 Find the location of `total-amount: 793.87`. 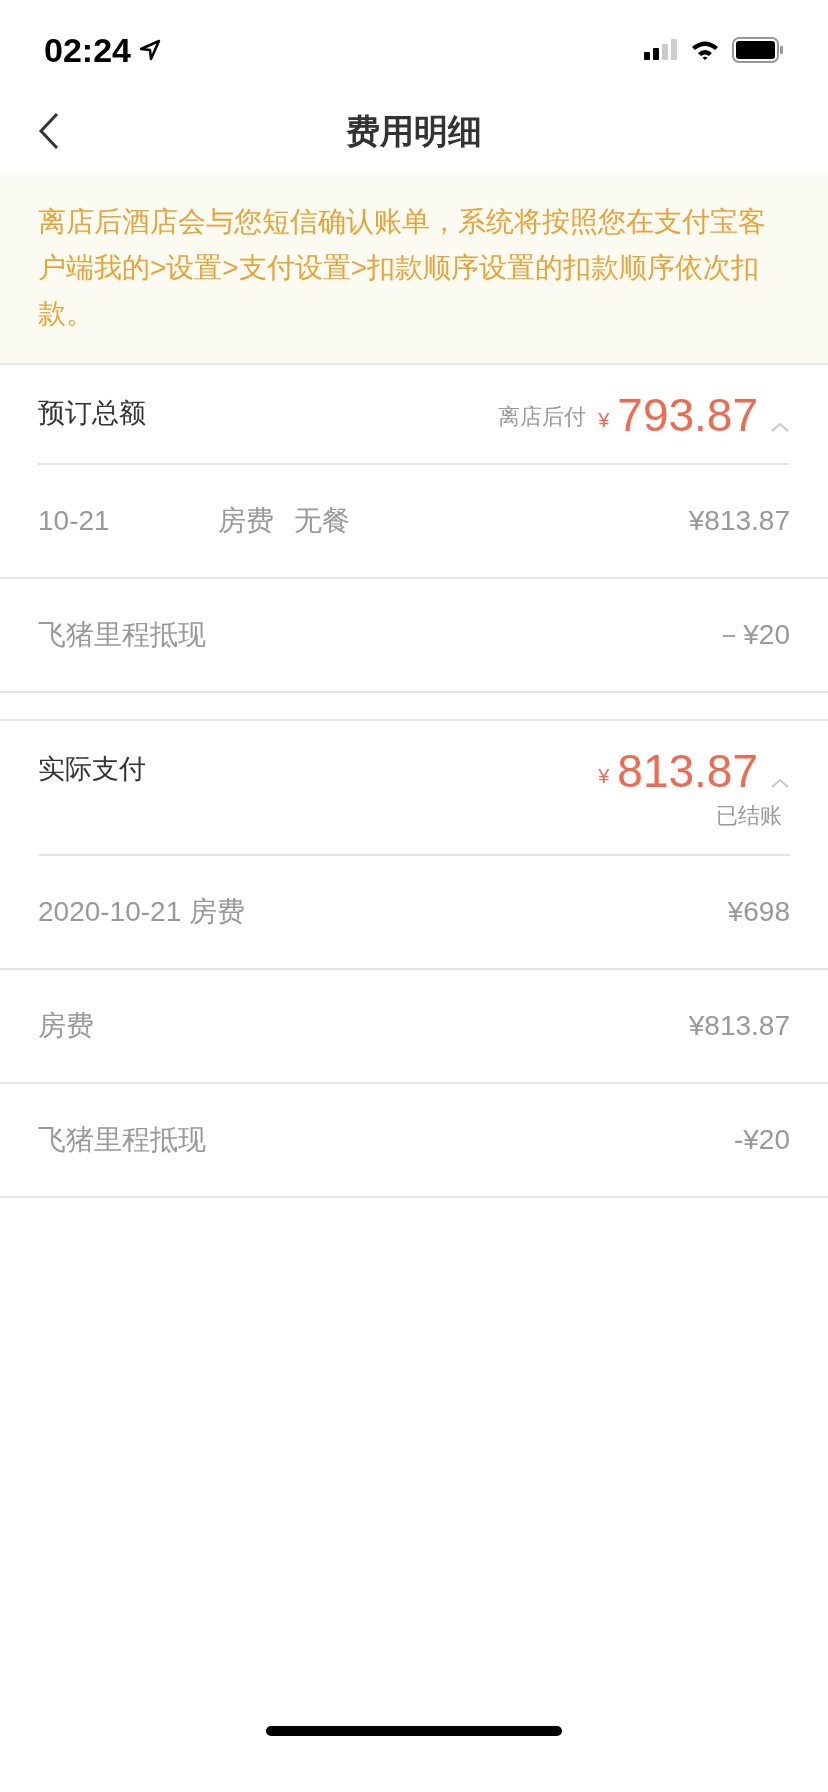

total-amount: 793.87 is located at coordinates (687, 415).